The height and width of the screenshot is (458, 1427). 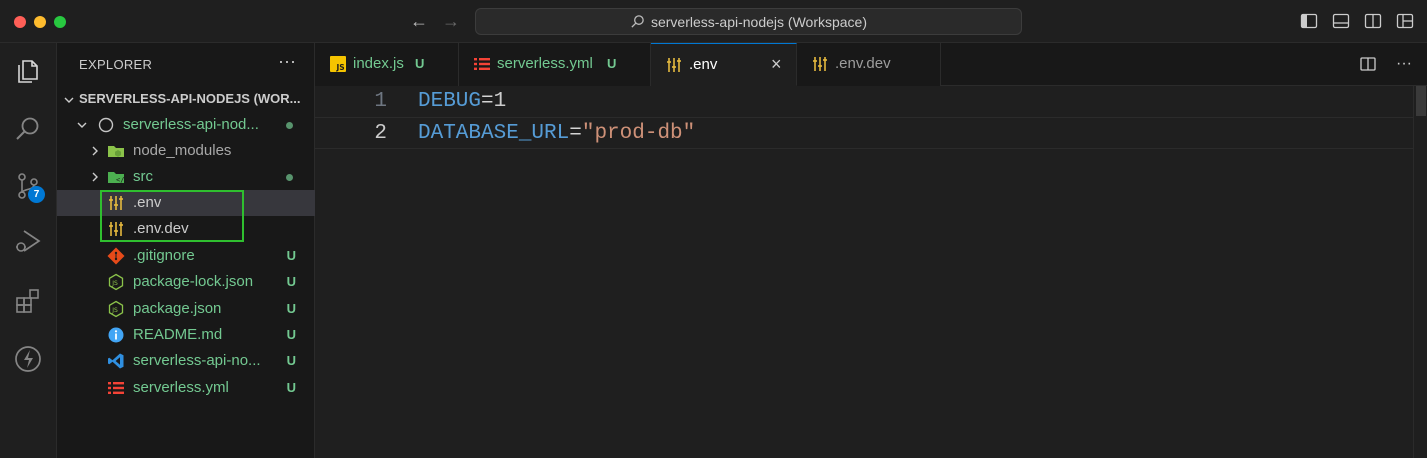 I want to click on tab-label: serverless.yml, so click(x=545, y=63).